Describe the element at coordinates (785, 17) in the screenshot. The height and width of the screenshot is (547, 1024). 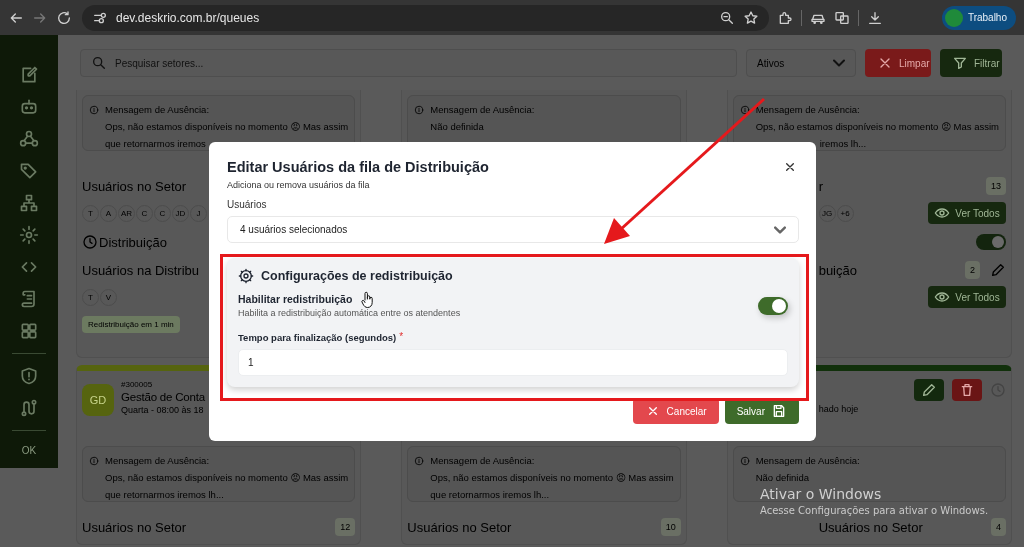
I see `puzzle-icon` at that location.